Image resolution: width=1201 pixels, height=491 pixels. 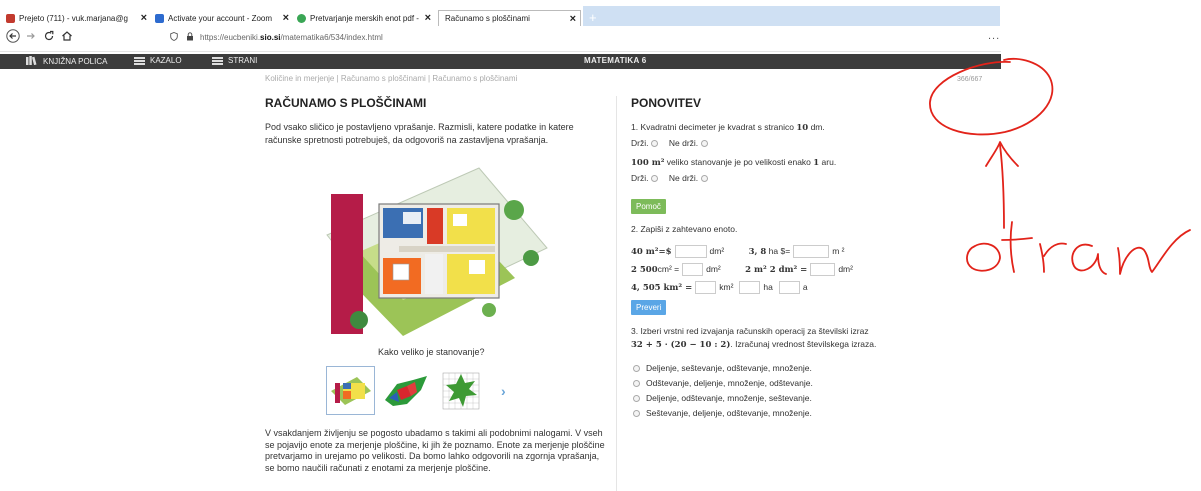 What do you see at coordinates (1089, 259) in the screenshot?
I see `letter-a` at bounding box center [1089, 259].